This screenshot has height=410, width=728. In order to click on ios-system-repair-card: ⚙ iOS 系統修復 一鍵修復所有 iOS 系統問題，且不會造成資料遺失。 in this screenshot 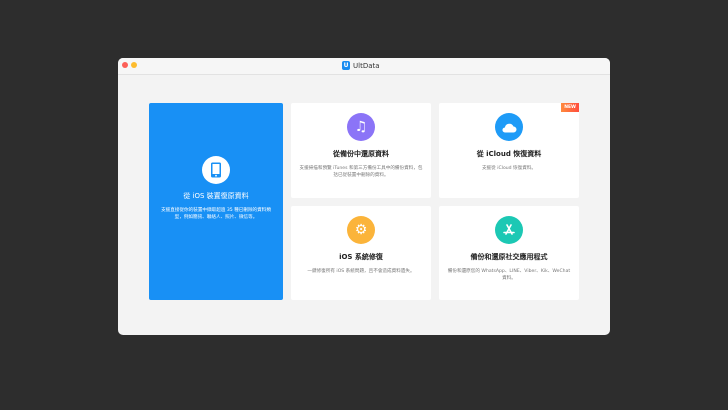, I will do `click(361, 253)`.